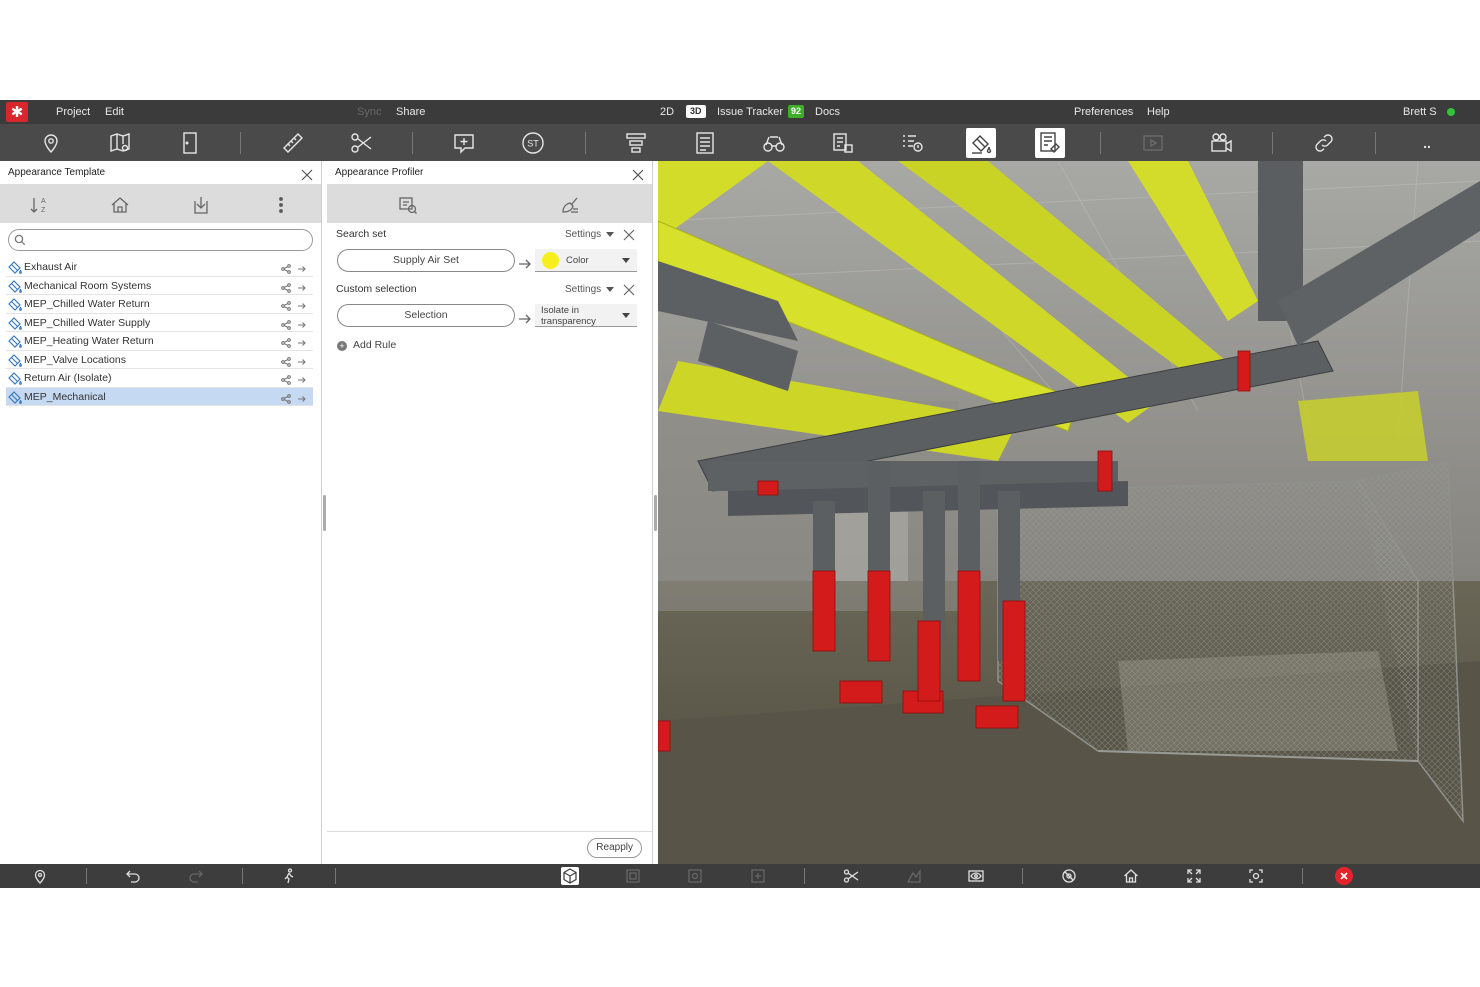 The height and width of the screenshot is (987, 1480). I want to click on home-icon, so click(120, 205).